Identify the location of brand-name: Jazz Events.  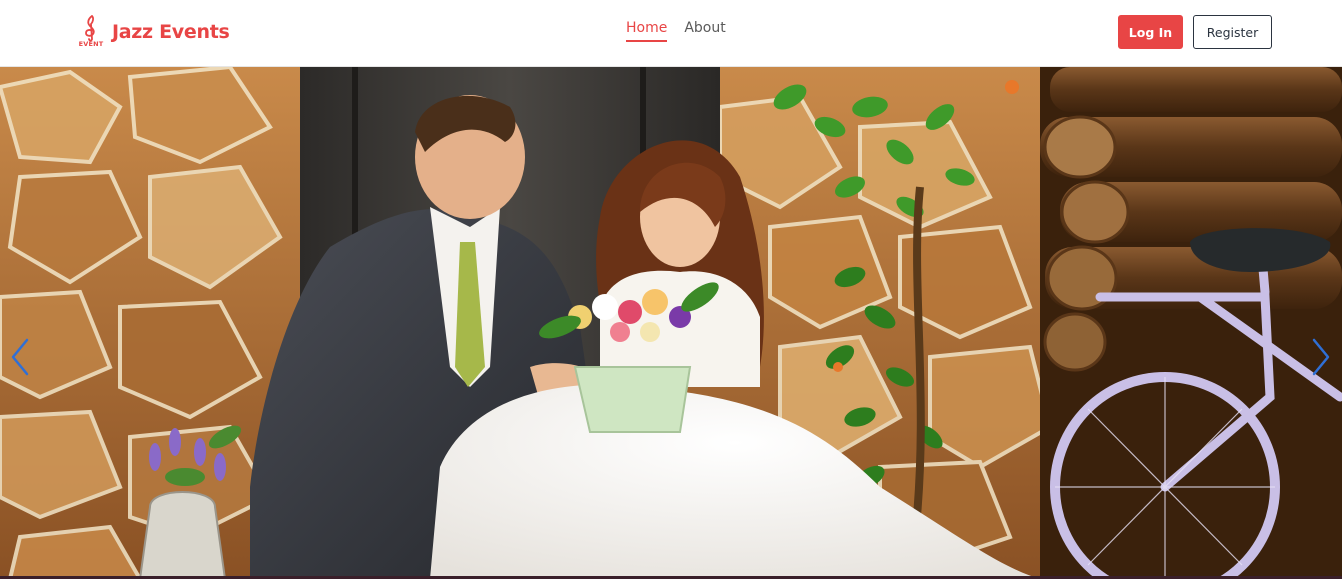
(171, 32).